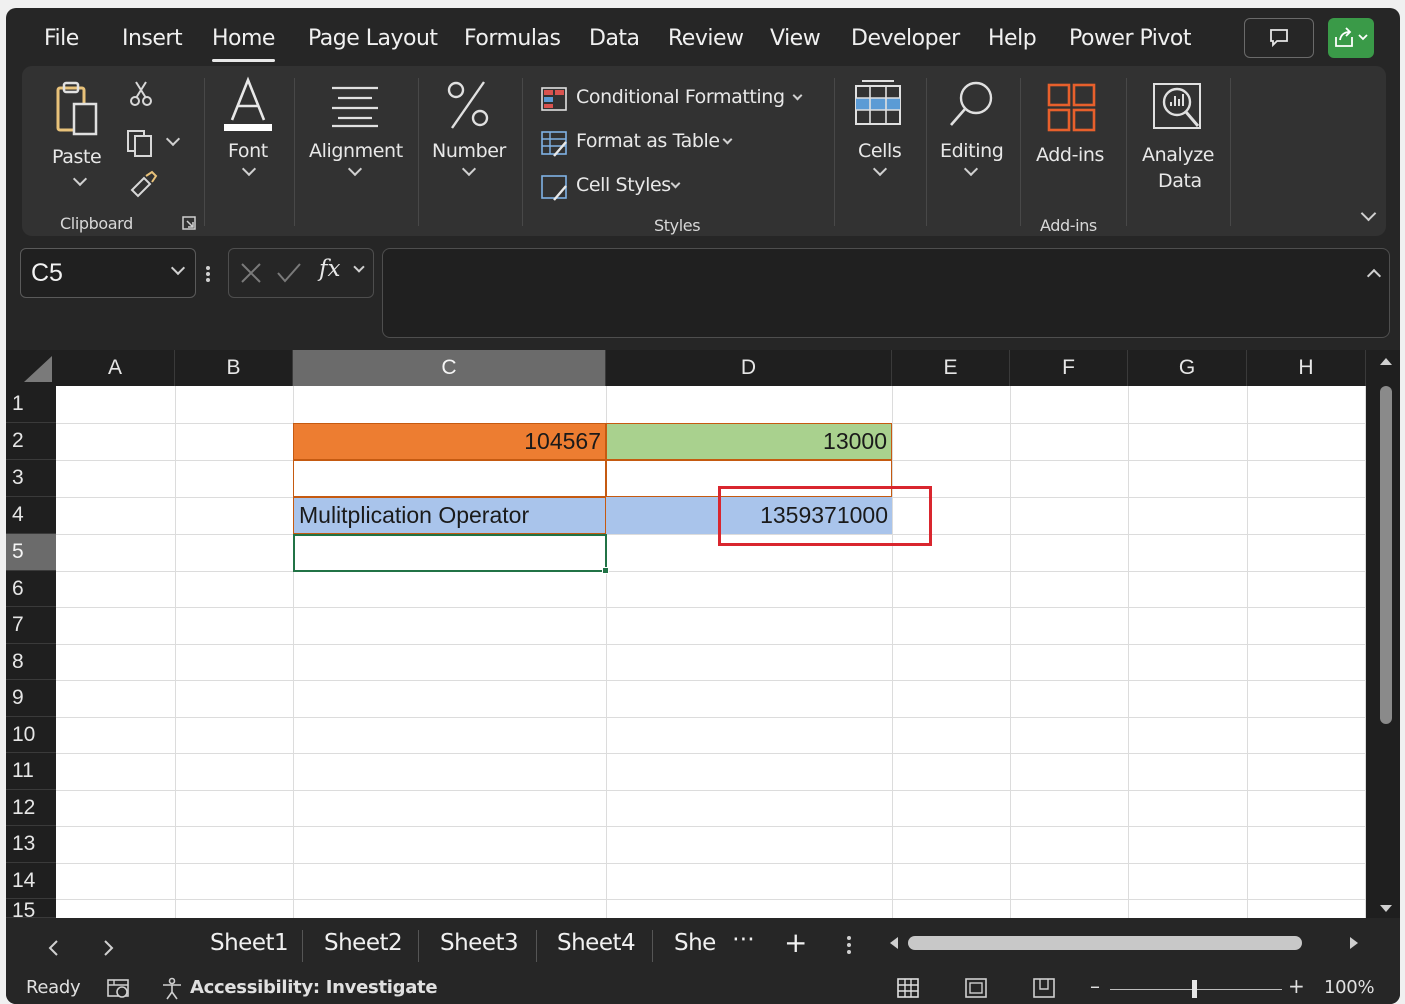 This screenshot has height=1004, width=1405. Describe the element at coordinates (31, 441) in the screenshot. I see `row-header-2: 2` at that location.